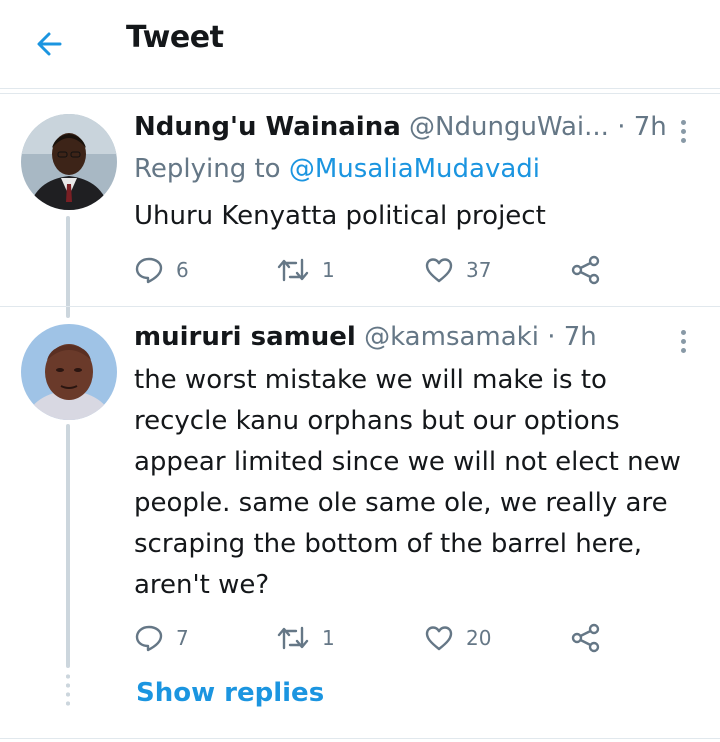  I want to click on tweet-header: muiruri samuel @kamsamaki · 7h, so click(365, 337).